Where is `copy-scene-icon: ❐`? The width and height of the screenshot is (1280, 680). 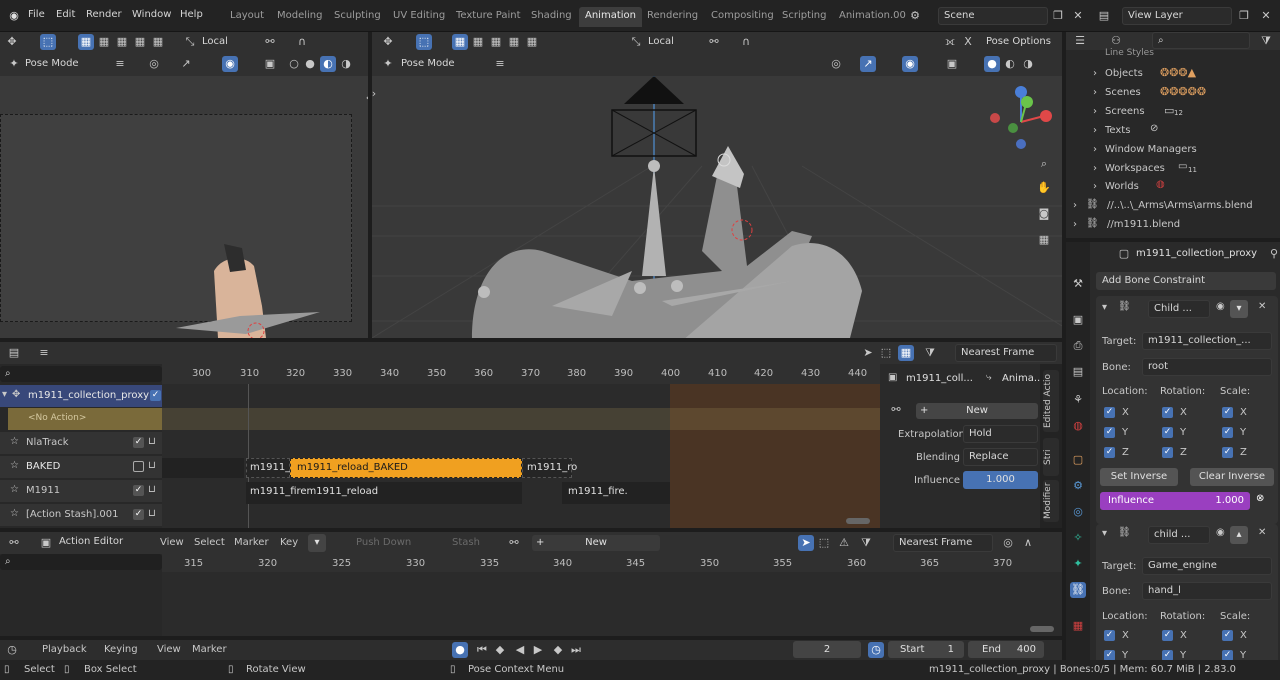
copy-scene-icon: ❐ is located at coordinates (1058, 16).